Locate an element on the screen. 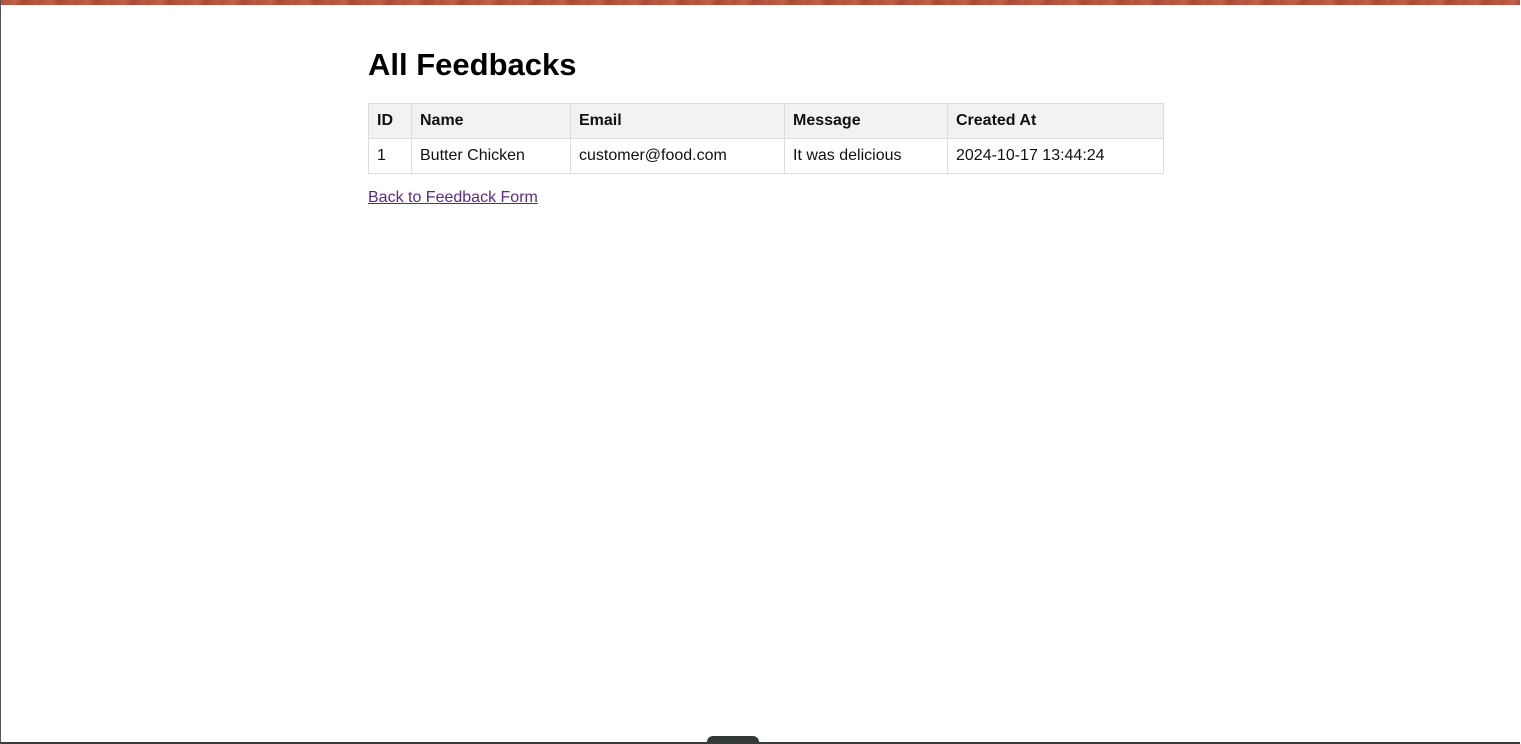 The height and width of the screenshot is (744, 1521). top-decorative-strip is located at coordinates (760, 2).